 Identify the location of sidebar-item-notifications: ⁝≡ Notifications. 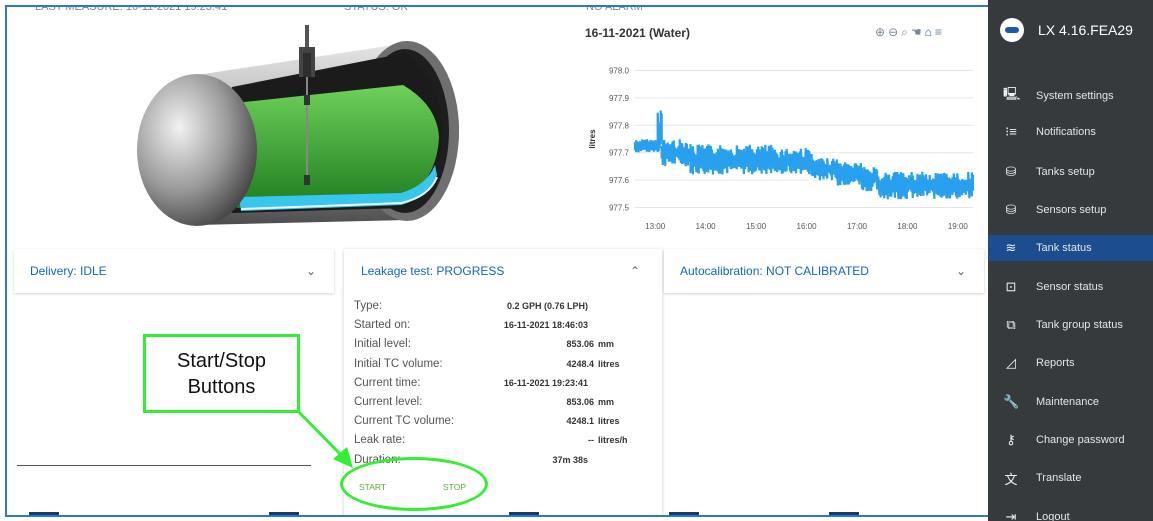
(1070, 132).